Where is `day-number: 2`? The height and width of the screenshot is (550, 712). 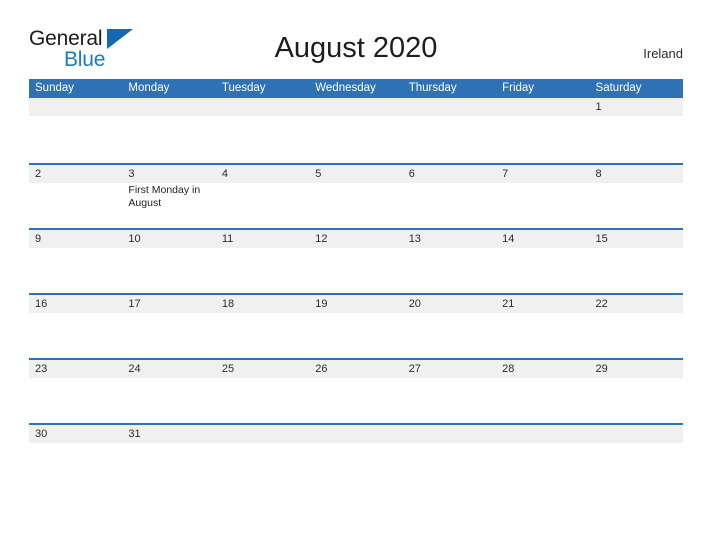
day-number: 2 is located at coordinates (75, 174).